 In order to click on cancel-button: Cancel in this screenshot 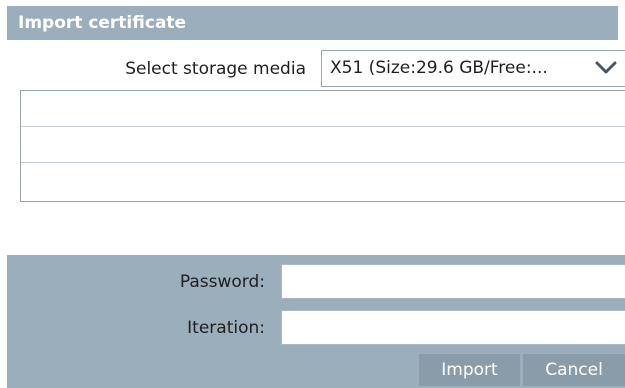, I will do `click(574, 370)`.